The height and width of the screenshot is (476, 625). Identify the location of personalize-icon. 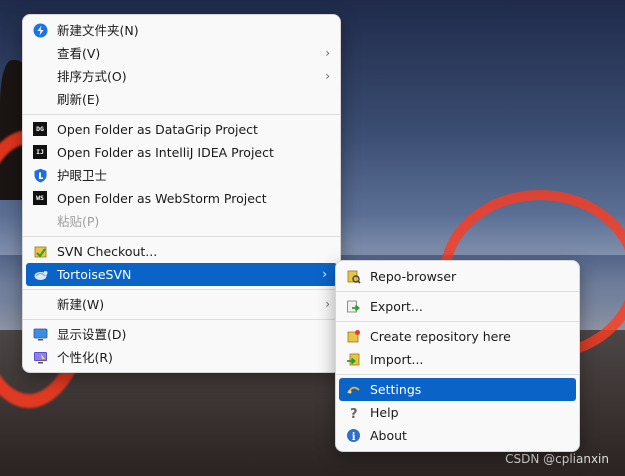
(40, 358).